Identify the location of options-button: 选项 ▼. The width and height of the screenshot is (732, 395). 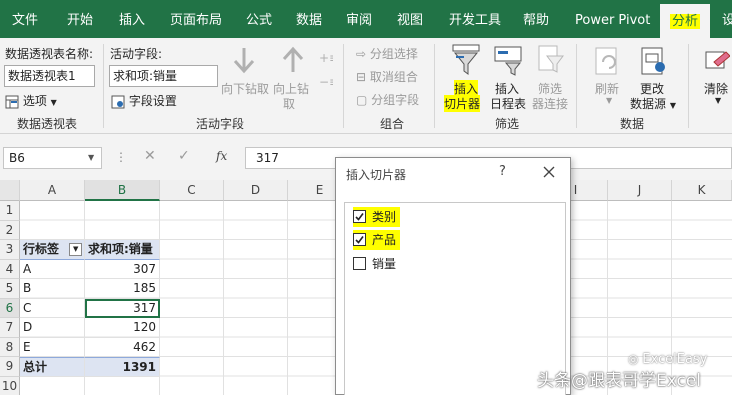
(31, 100).